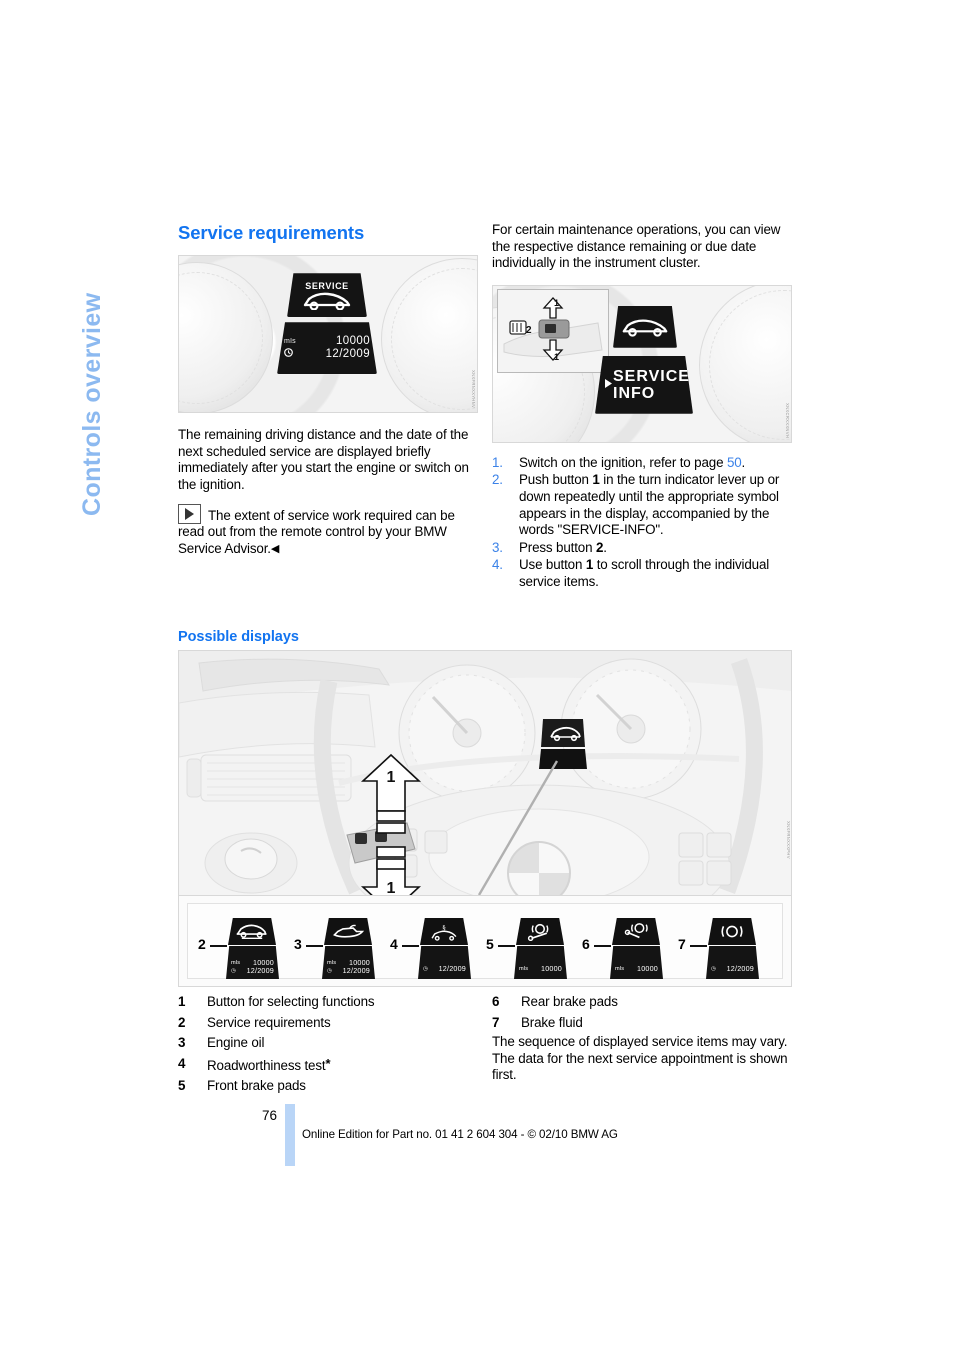  What do you see at coordinates (642, 1002) in the screenshot?
I see `legend-item: 6 Rear brake pads` at bounding box center [642, 1002].